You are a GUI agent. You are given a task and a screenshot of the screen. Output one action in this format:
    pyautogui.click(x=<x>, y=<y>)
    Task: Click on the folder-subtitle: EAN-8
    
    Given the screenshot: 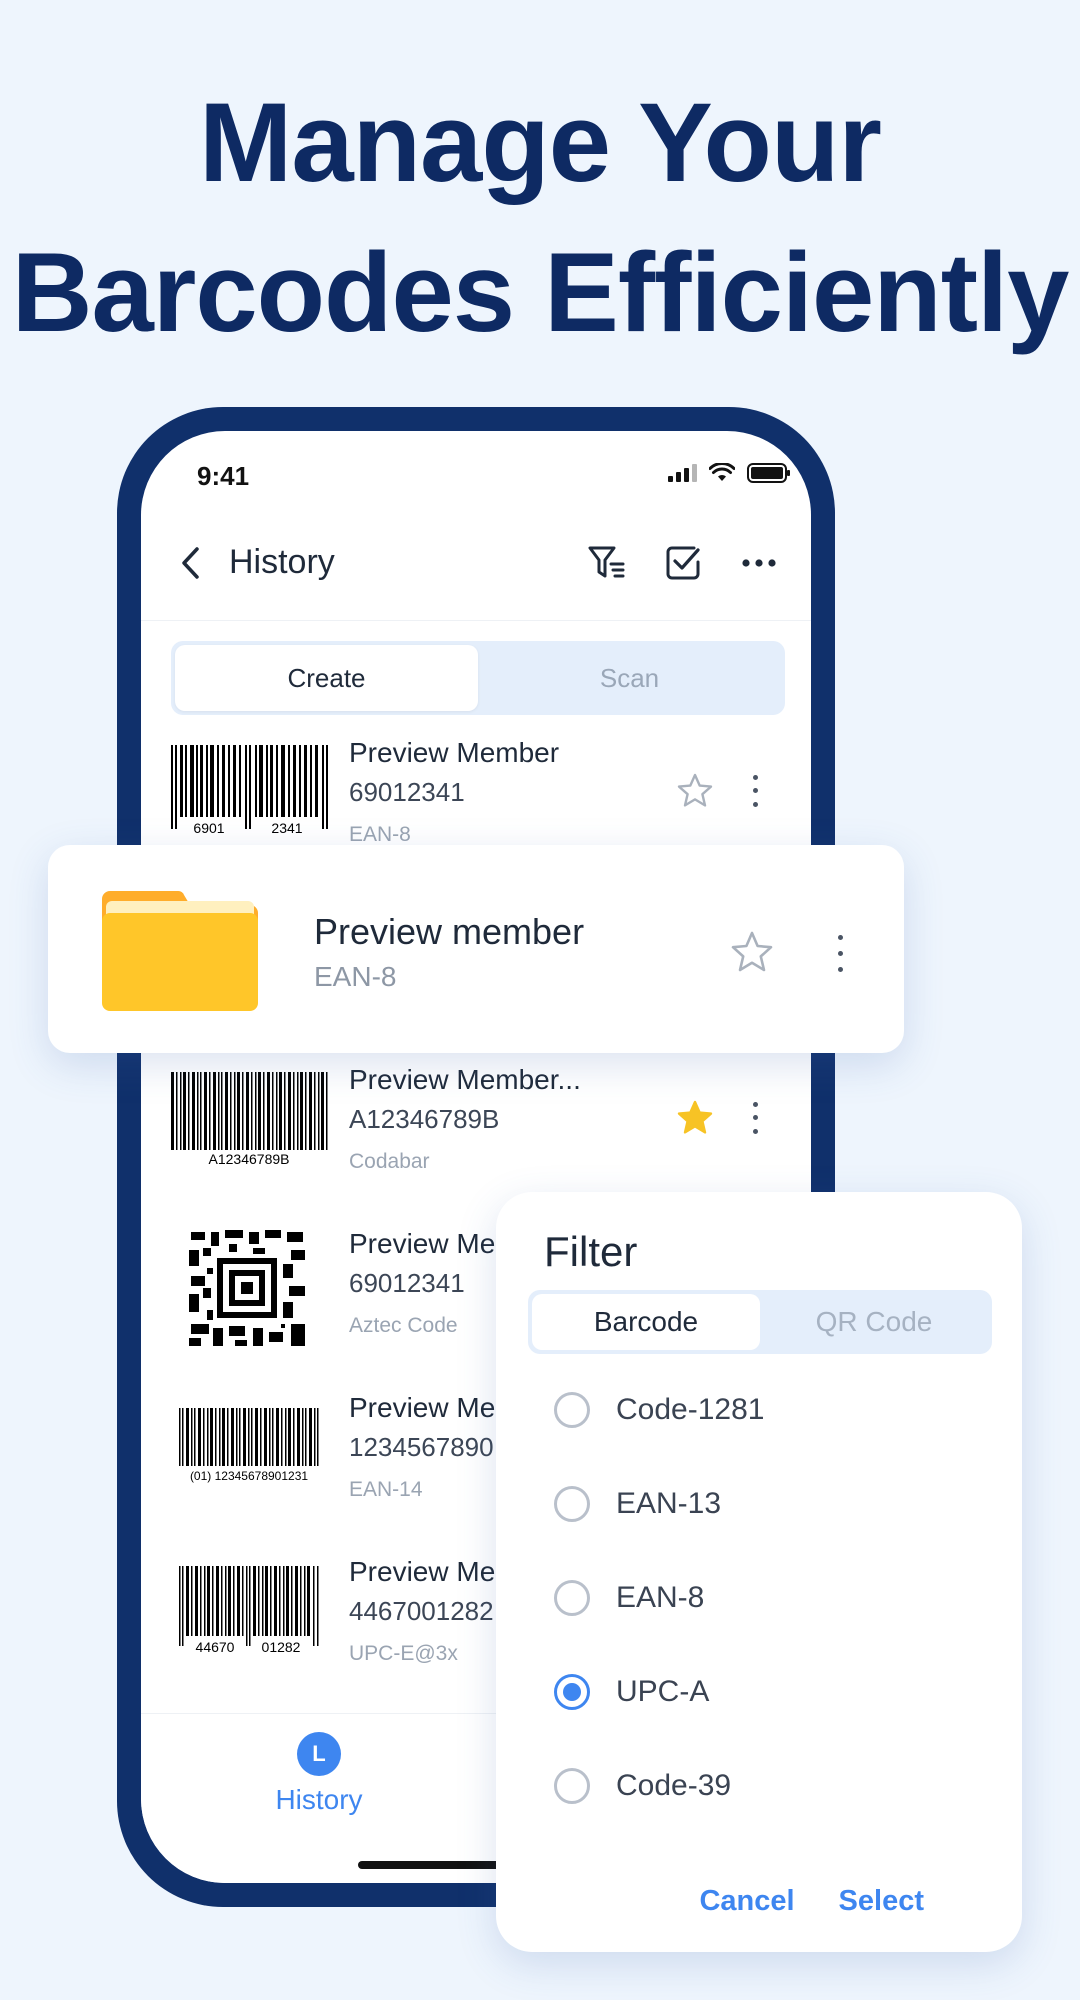 What is the action you would take?
    pyautogui.click(x=355, y=976)
    